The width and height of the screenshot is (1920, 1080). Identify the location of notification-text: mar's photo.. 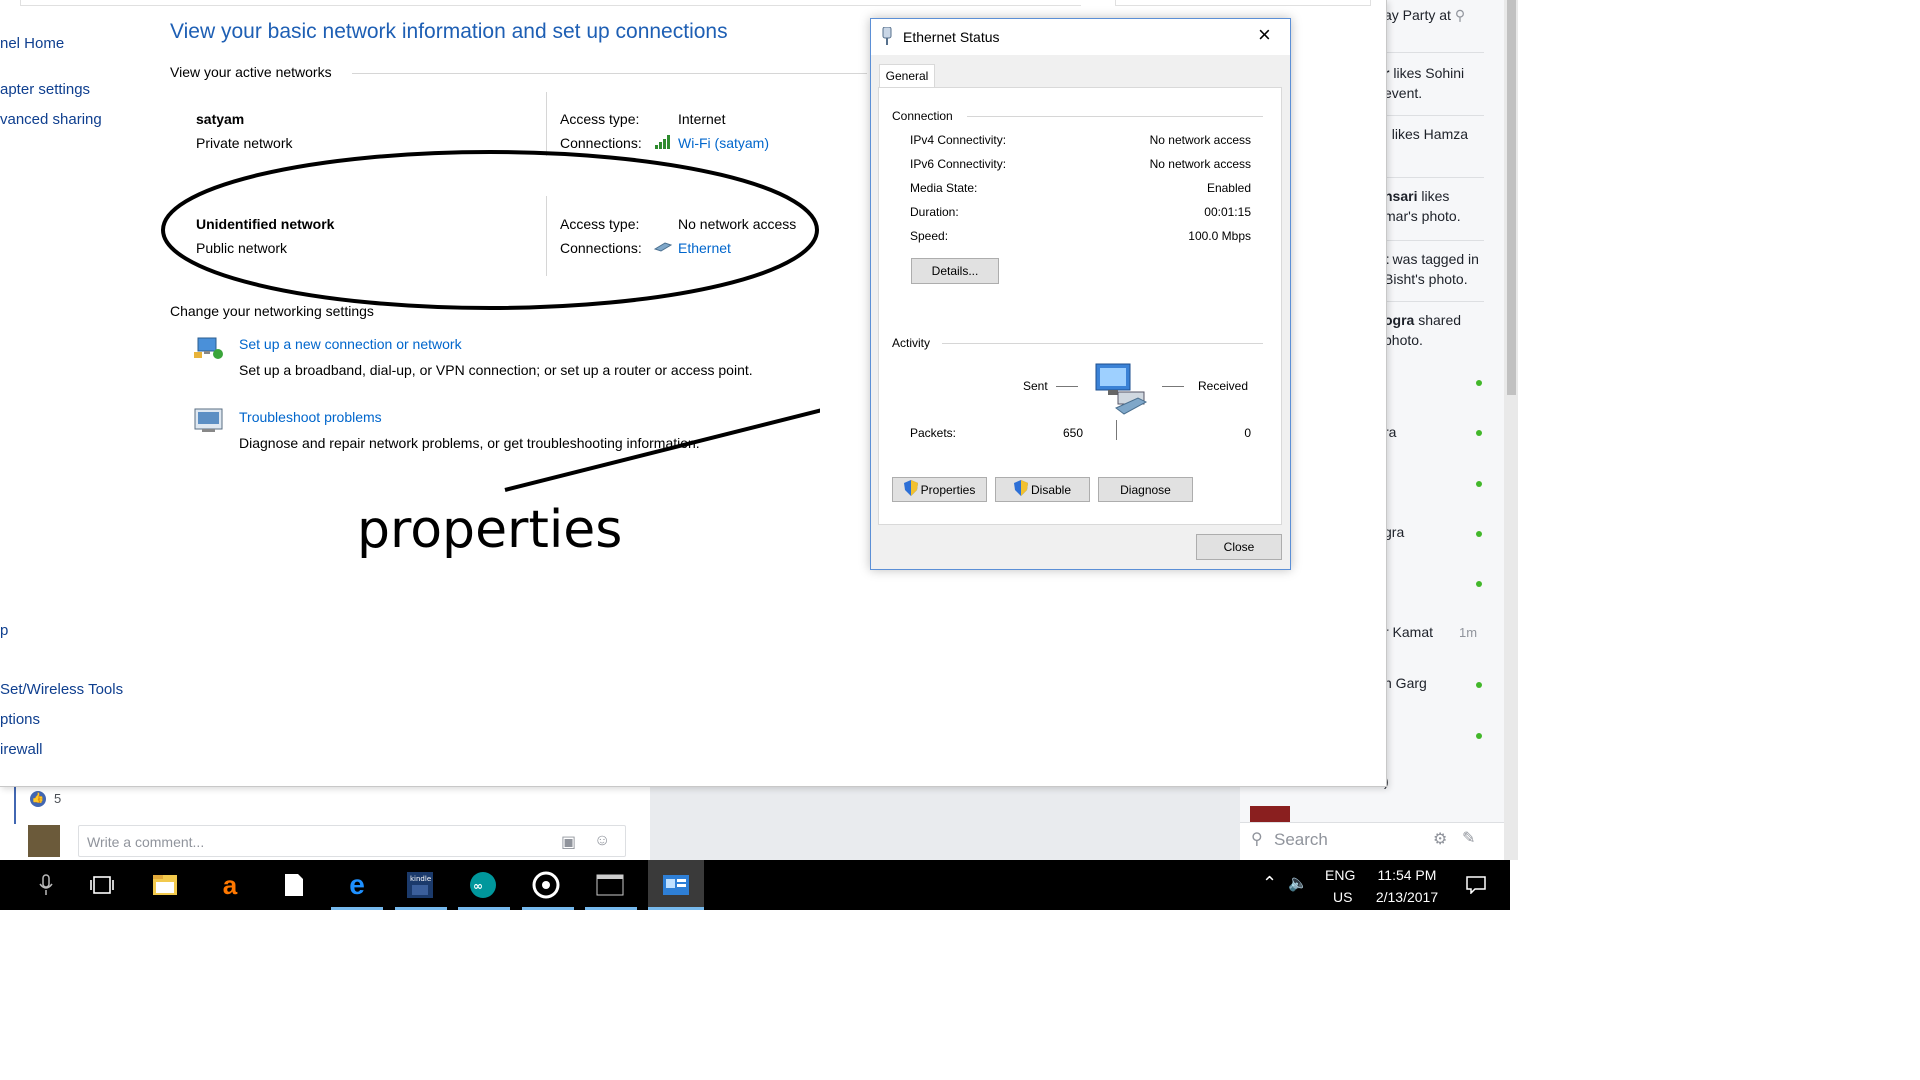
(1422, 216).